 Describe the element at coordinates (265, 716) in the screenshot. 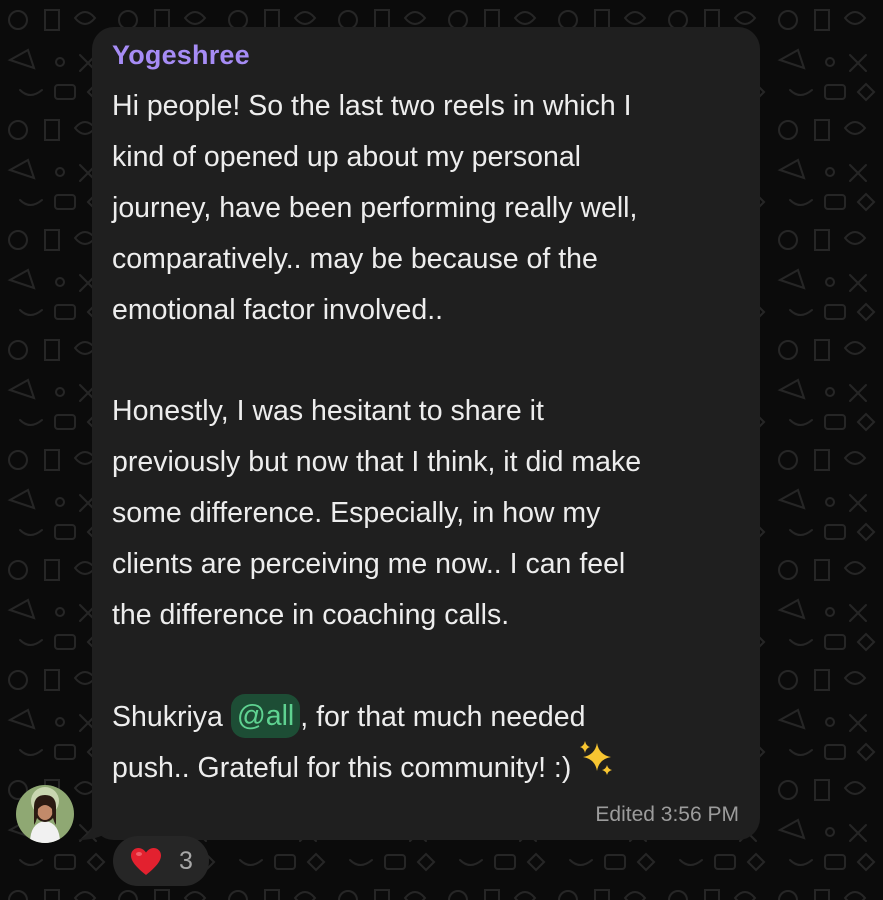

I see `mention-all: @all` at that location.